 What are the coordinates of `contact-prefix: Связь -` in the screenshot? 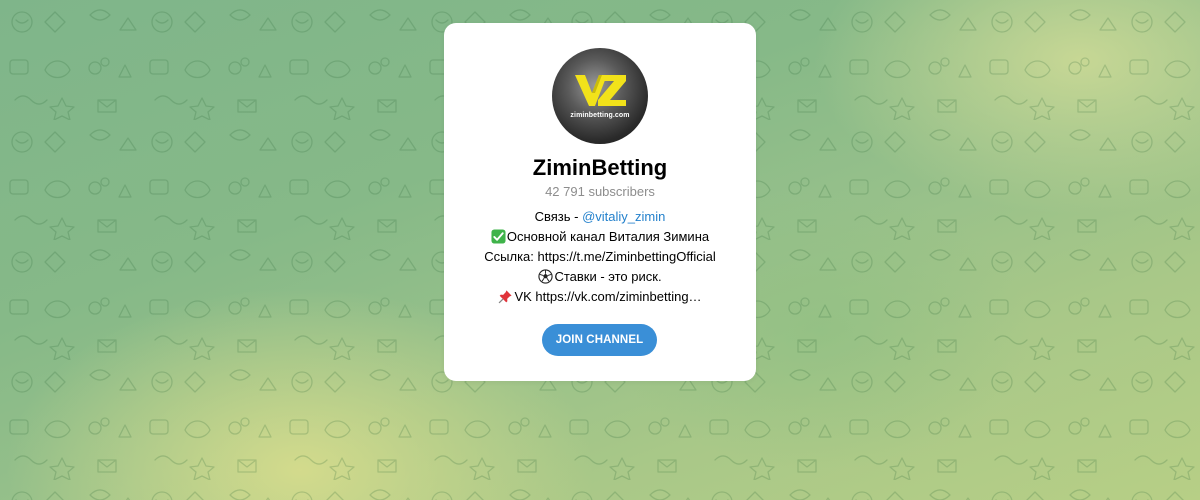 It's located at (558, 216).